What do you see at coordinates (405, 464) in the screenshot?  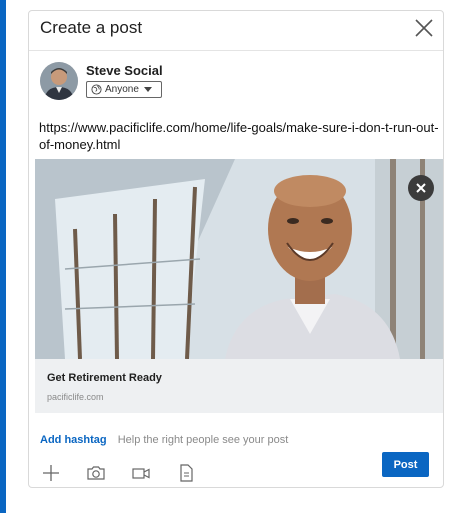 I see `post-button: Post` at bounding box center [405, 464].